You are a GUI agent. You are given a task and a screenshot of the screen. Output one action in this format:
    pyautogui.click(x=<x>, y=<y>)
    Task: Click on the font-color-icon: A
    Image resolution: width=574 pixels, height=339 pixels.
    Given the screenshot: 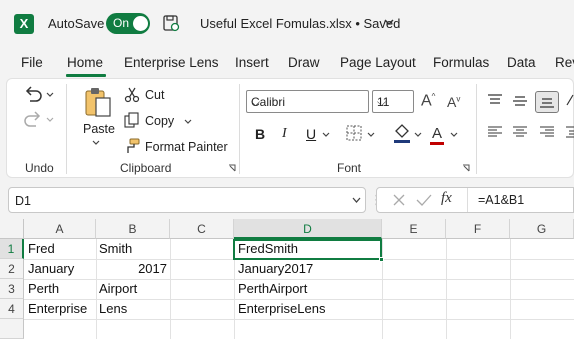 What is the action you would take?
    pyautogui.click(x=437, y=133)
    